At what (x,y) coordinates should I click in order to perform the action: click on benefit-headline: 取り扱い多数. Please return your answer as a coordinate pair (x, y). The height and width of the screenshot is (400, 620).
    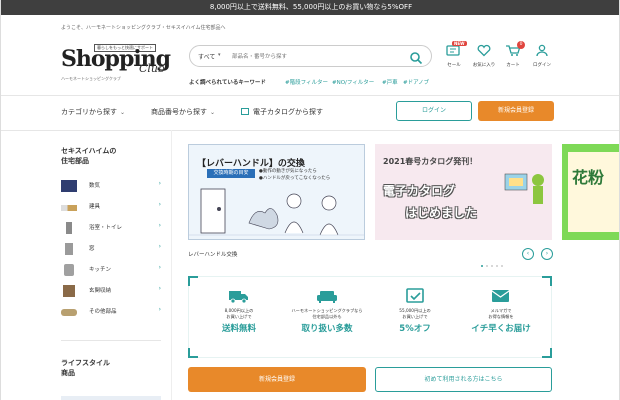
    Looking at the image, I should click on (327, 329).